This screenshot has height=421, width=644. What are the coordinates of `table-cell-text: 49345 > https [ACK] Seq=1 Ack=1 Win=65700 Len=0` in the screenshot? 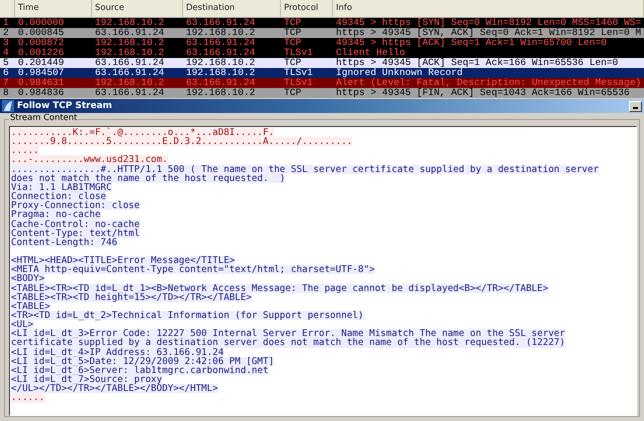 It's located at (471, 43).